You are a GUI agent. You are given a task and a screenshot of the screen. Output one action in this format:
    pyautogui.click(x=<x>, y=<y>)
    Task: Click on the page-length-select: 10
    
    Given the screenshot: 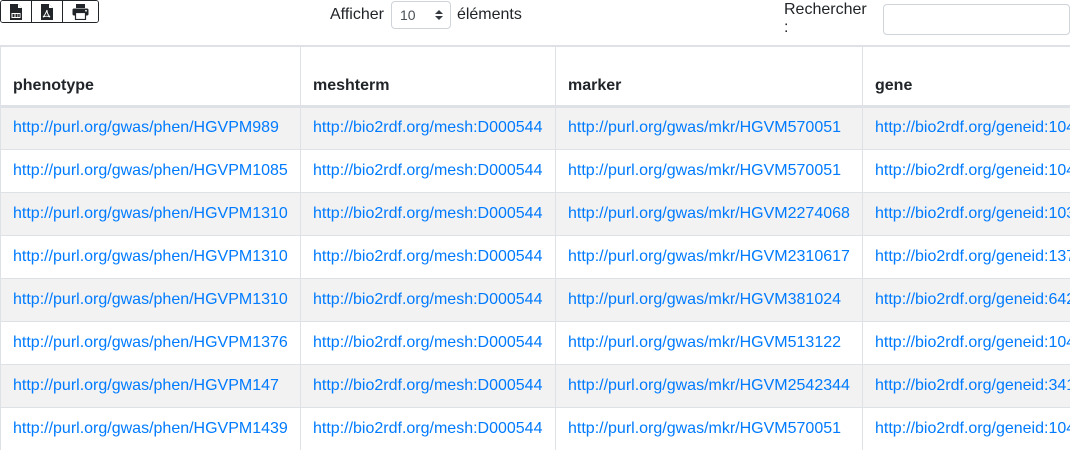 What is the action you would take?
    pyautogui.click(x=420, y=15)
    